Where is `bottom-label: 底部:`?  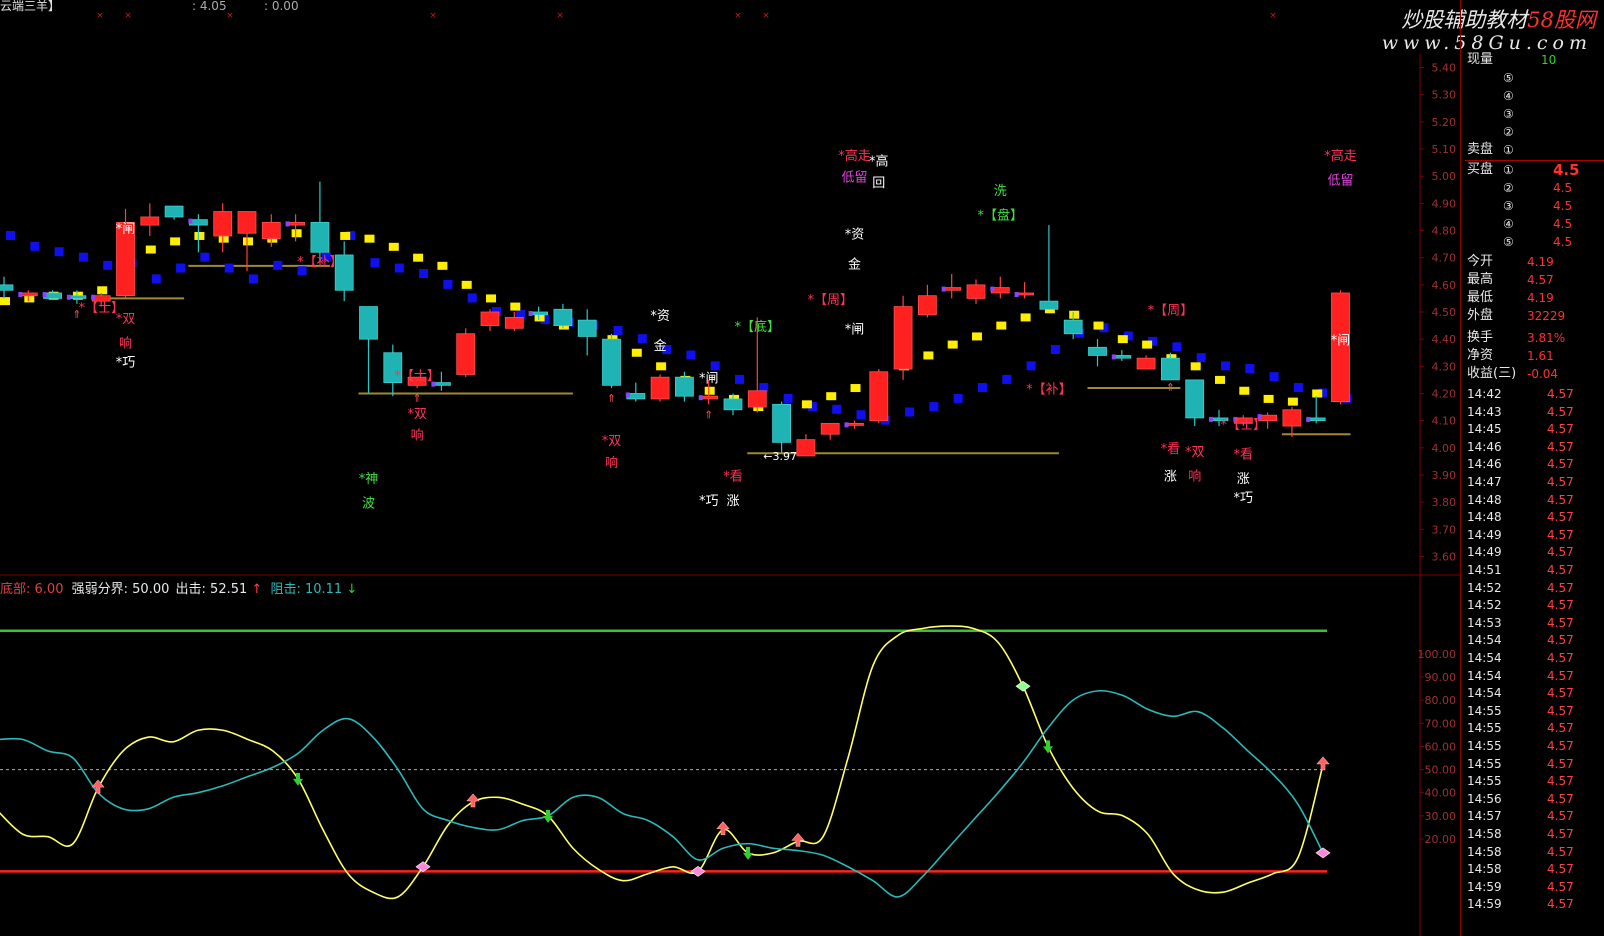
bottom-label: 底部: is located at coordinates (15, 589).